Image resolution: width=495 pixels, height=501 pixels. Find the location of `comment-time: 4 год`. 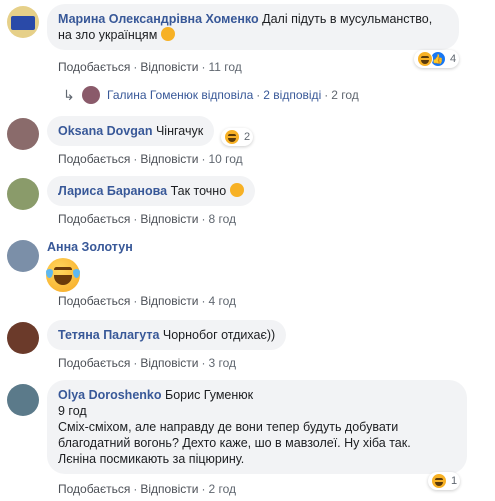

comment-time: 4 год is located at coordinates (222, 301).